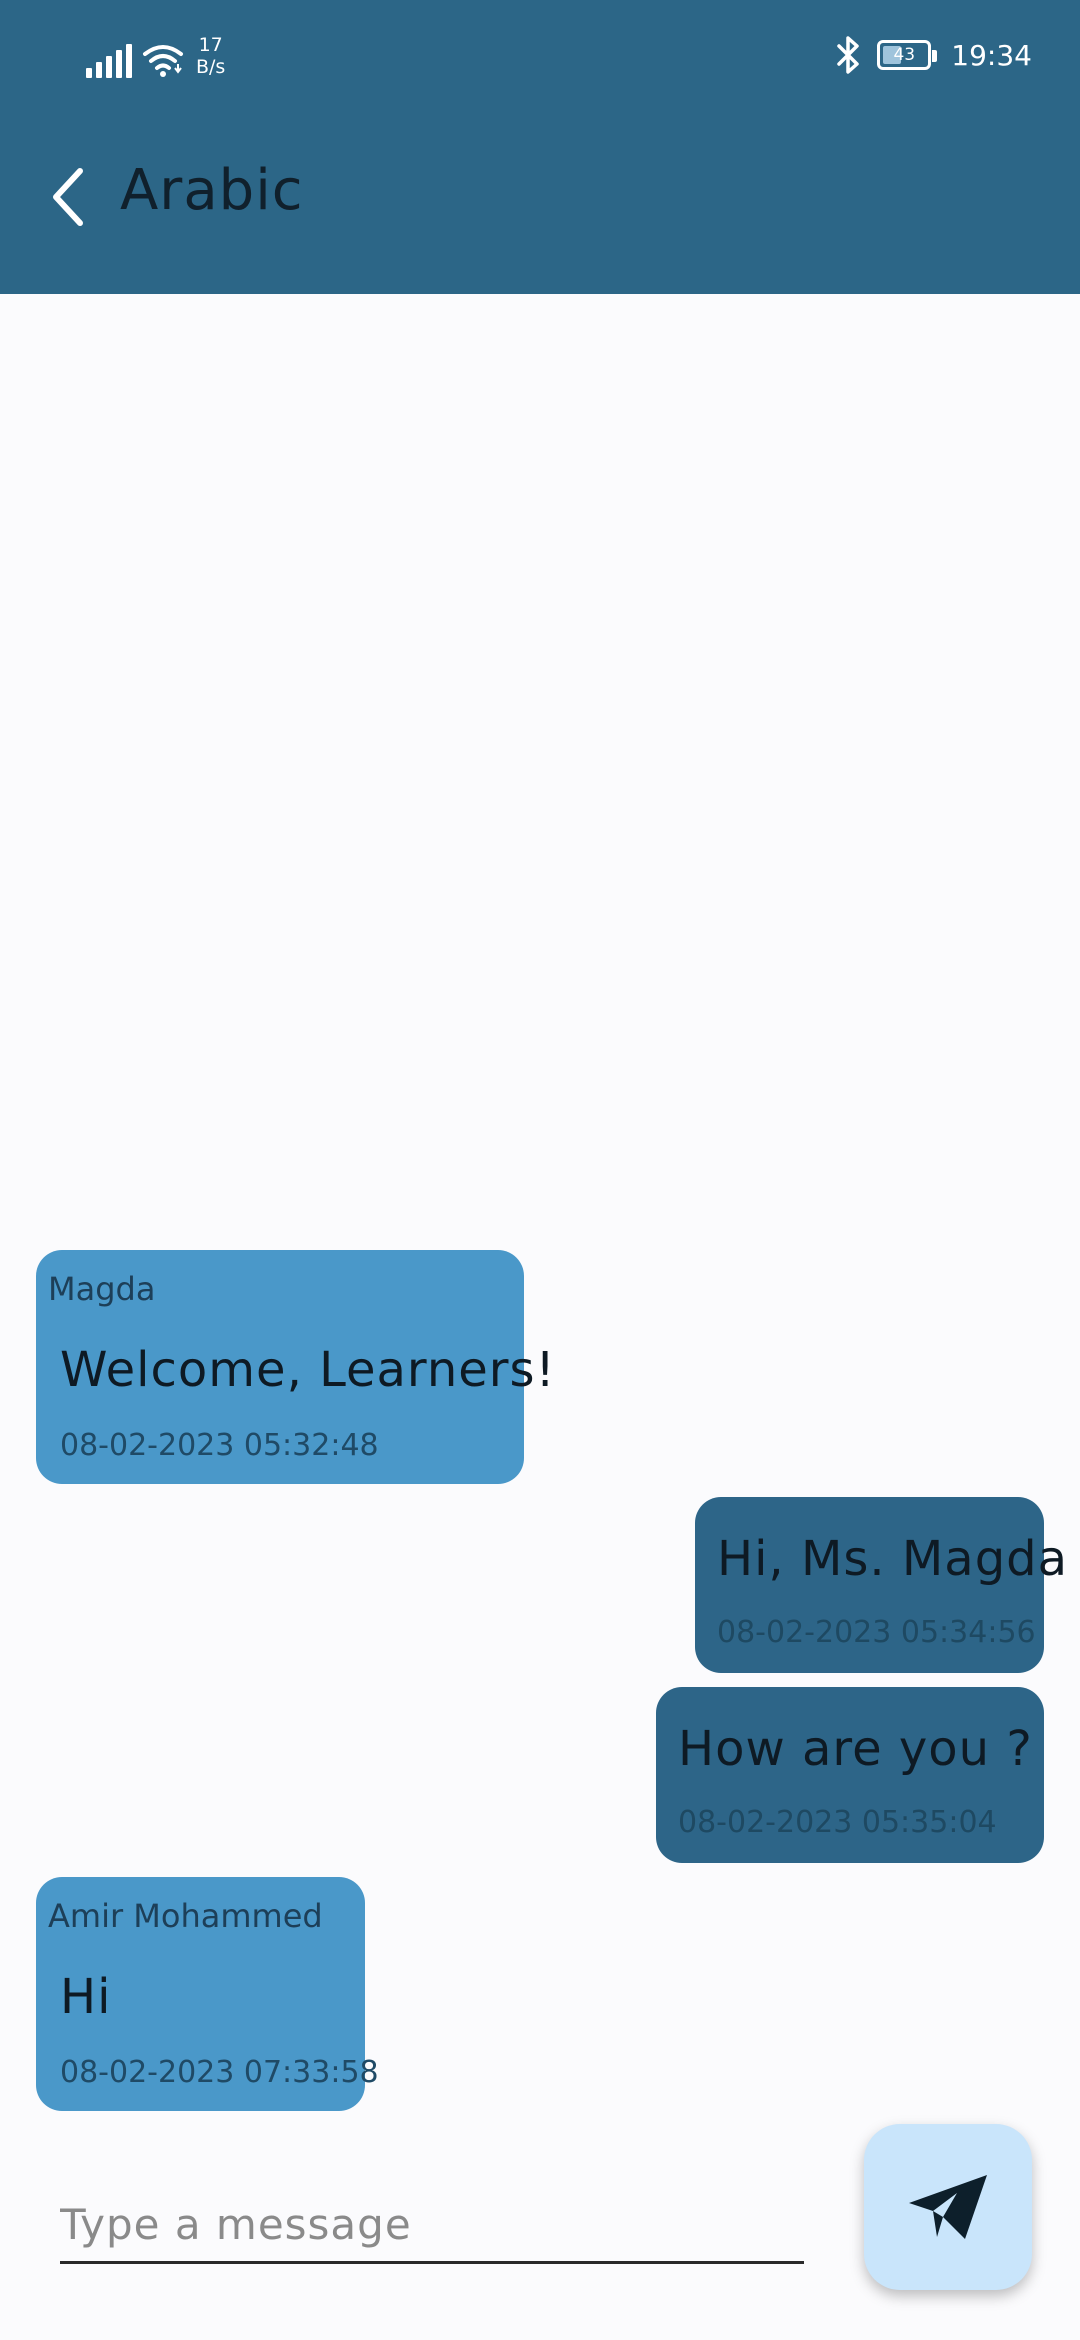  What do you see at coordinates (207, 1994) in the screenshot?
I see `message-bubble-incoming: Amir Mohammed Hi 08-02-2023 07:33:58` at bounding box center [207, 1994].